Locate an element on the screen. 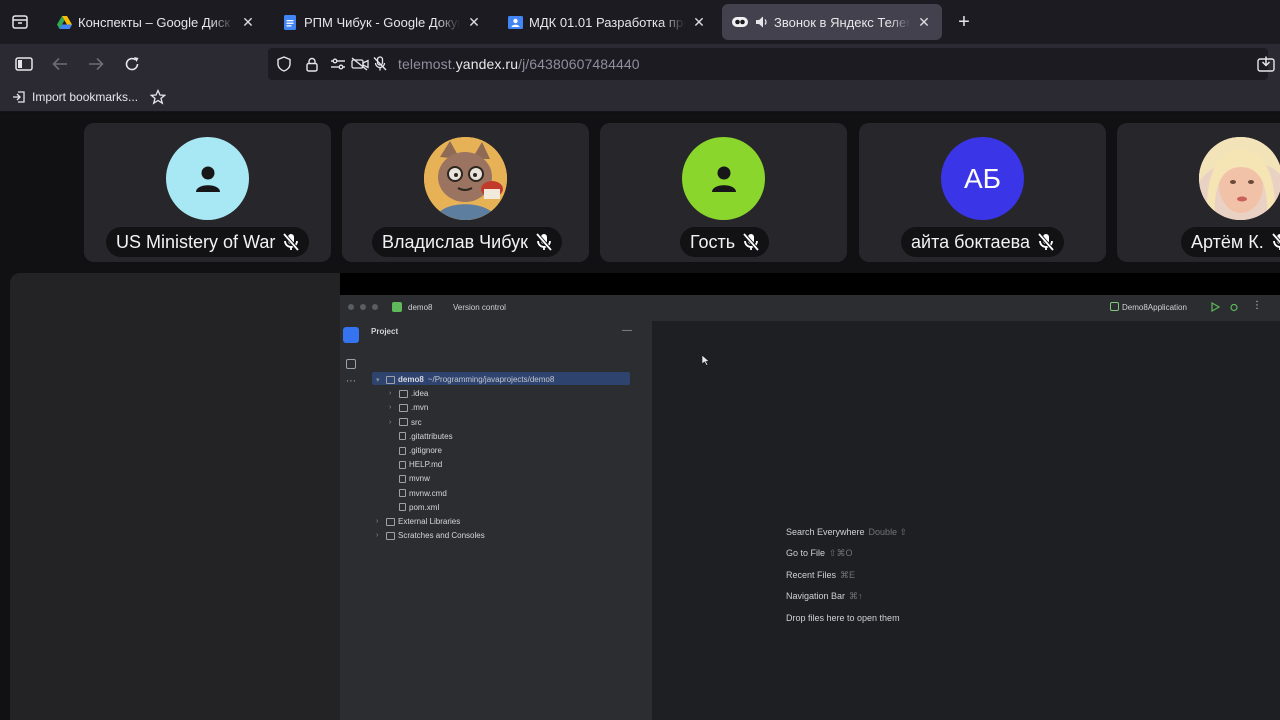 The image size is (1280, 720). participant-name: Владислав Чибук is located at coordinates (455, 241).